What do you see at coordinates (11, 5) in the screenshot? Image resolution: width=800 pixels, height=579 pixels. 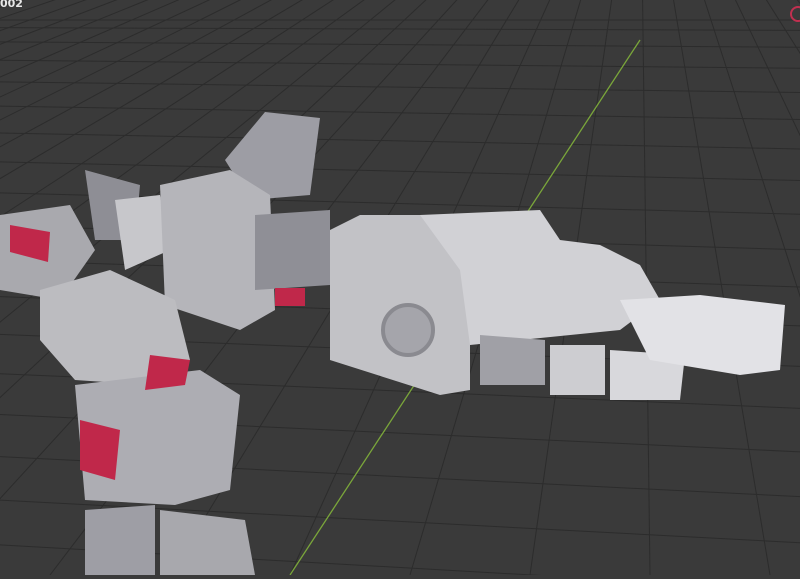 I see `object-name-label: 002` at bounding box center [11, 5].